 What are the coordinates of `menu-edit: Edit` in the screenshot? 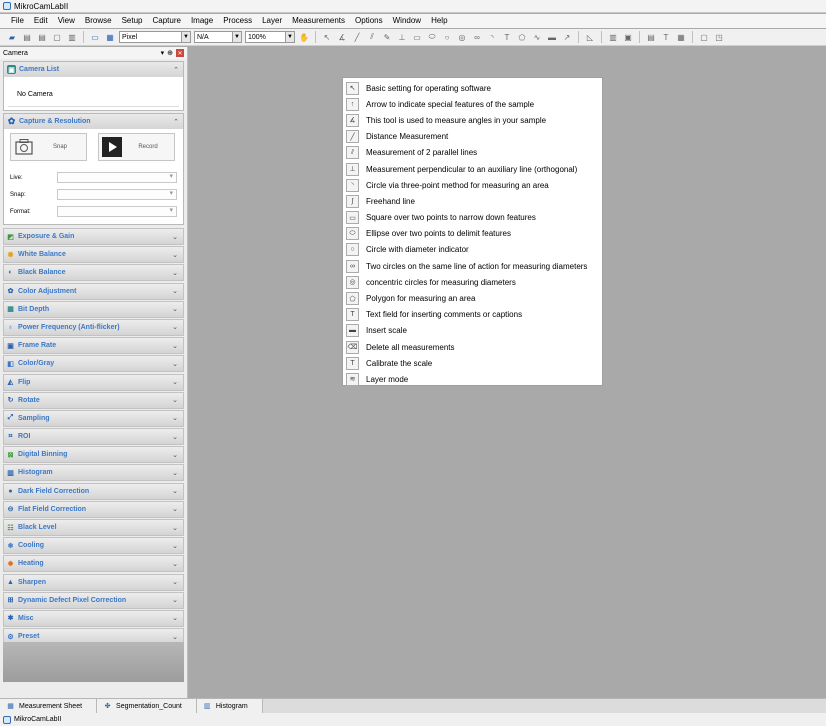 It's located at (41, 21).